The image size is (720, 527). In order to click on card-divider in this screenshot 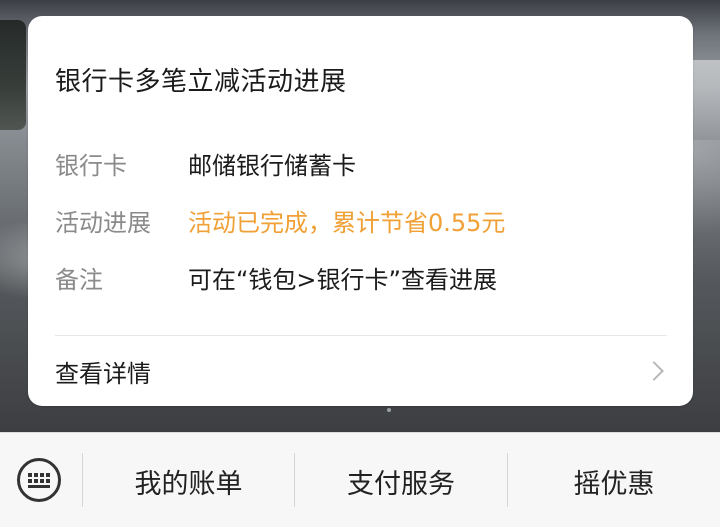, I will do `click(361, 335)`.